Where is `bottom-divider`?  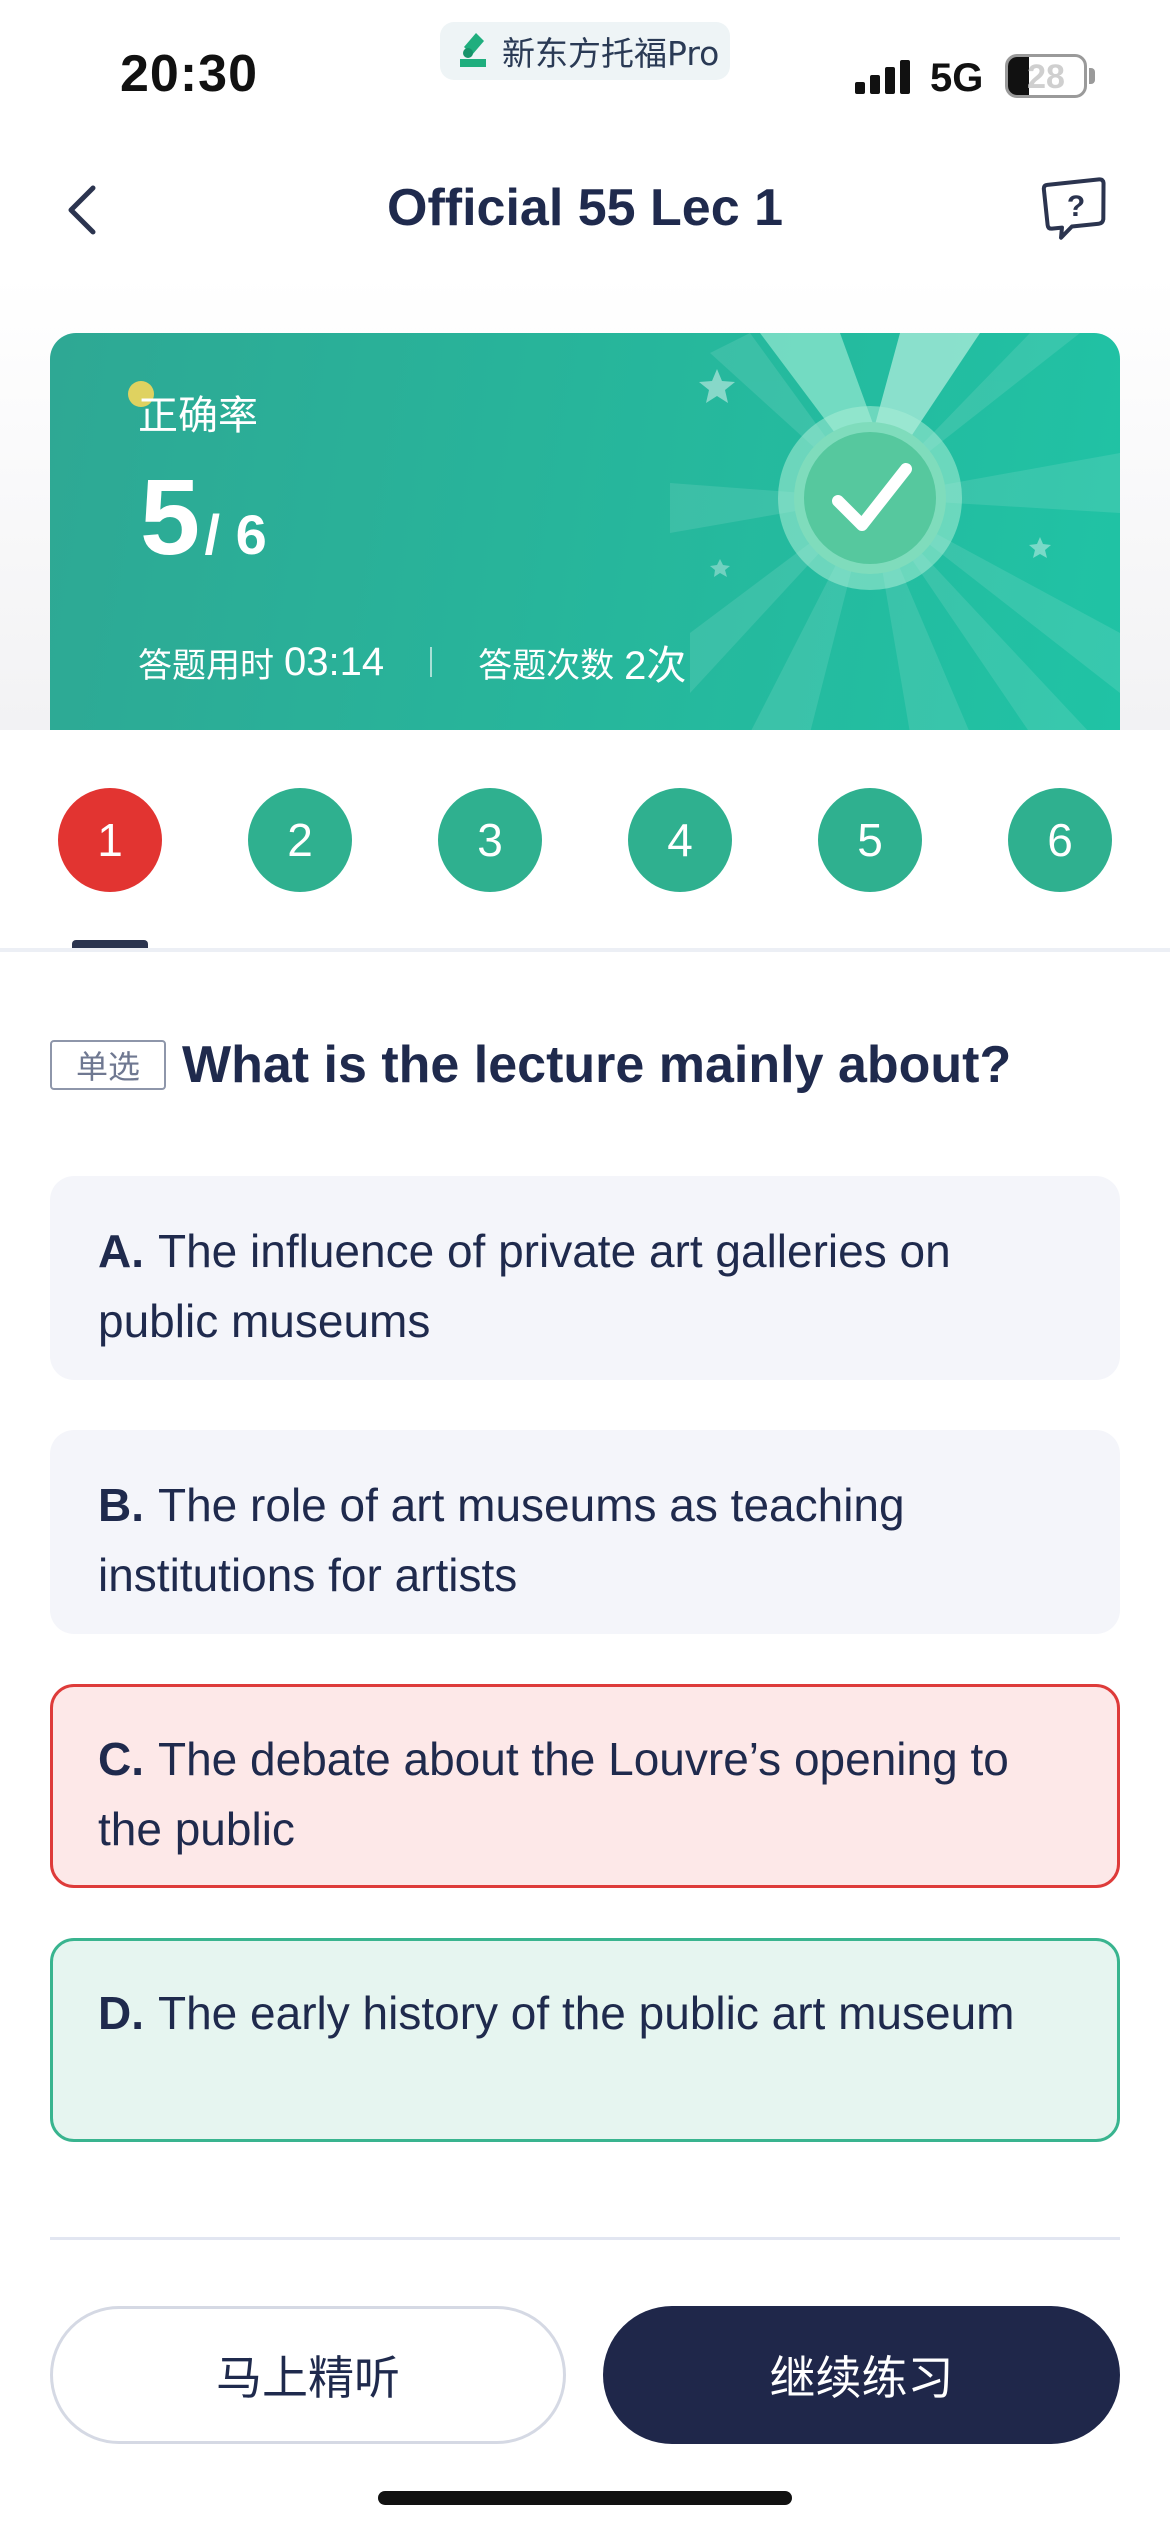
bottom-divider is located at coordinates (585, 2238).